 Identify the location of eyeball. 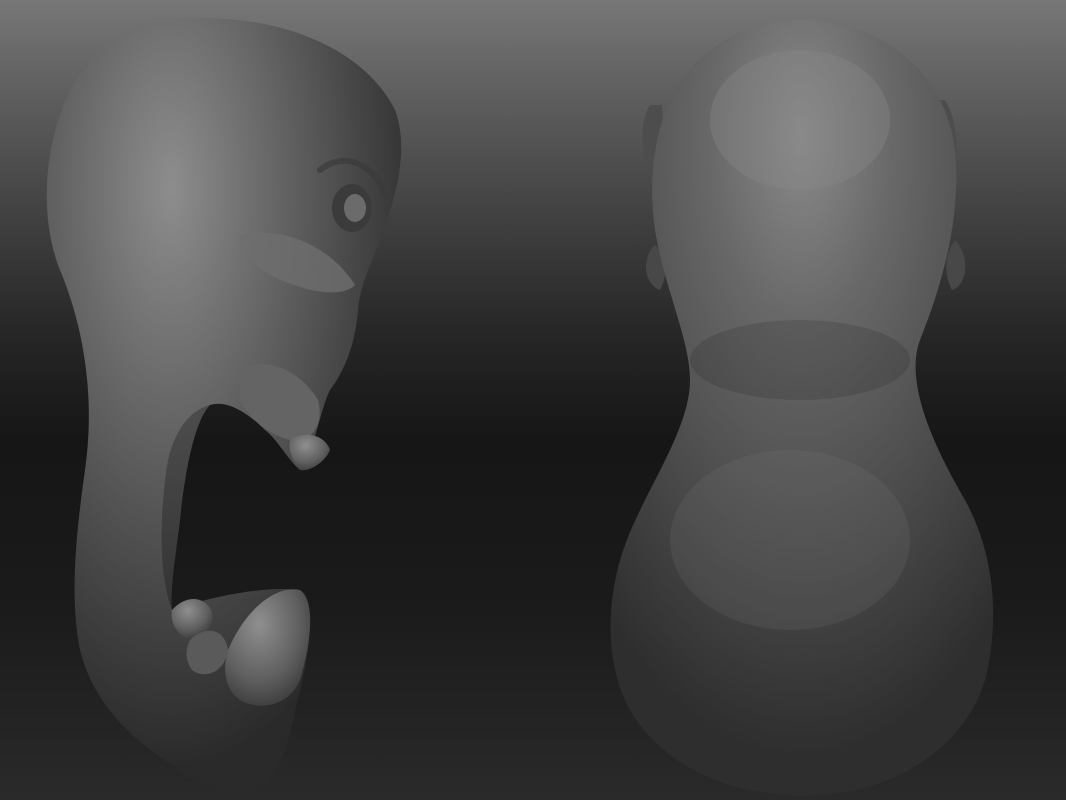
(355, 208).